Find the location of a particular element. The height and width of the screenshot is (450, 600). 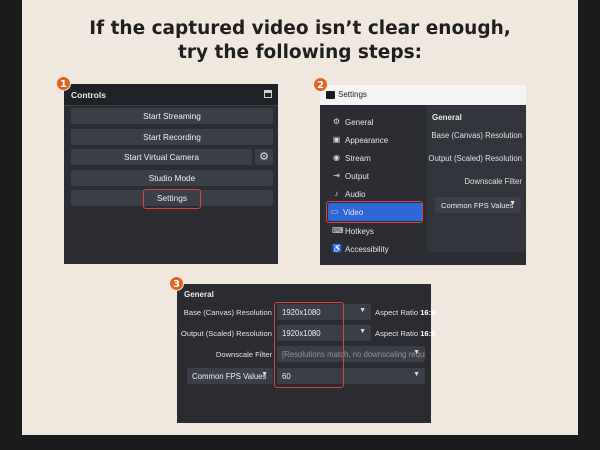

heading-line-2: try the following steps: is located at coordinates (300, 52).